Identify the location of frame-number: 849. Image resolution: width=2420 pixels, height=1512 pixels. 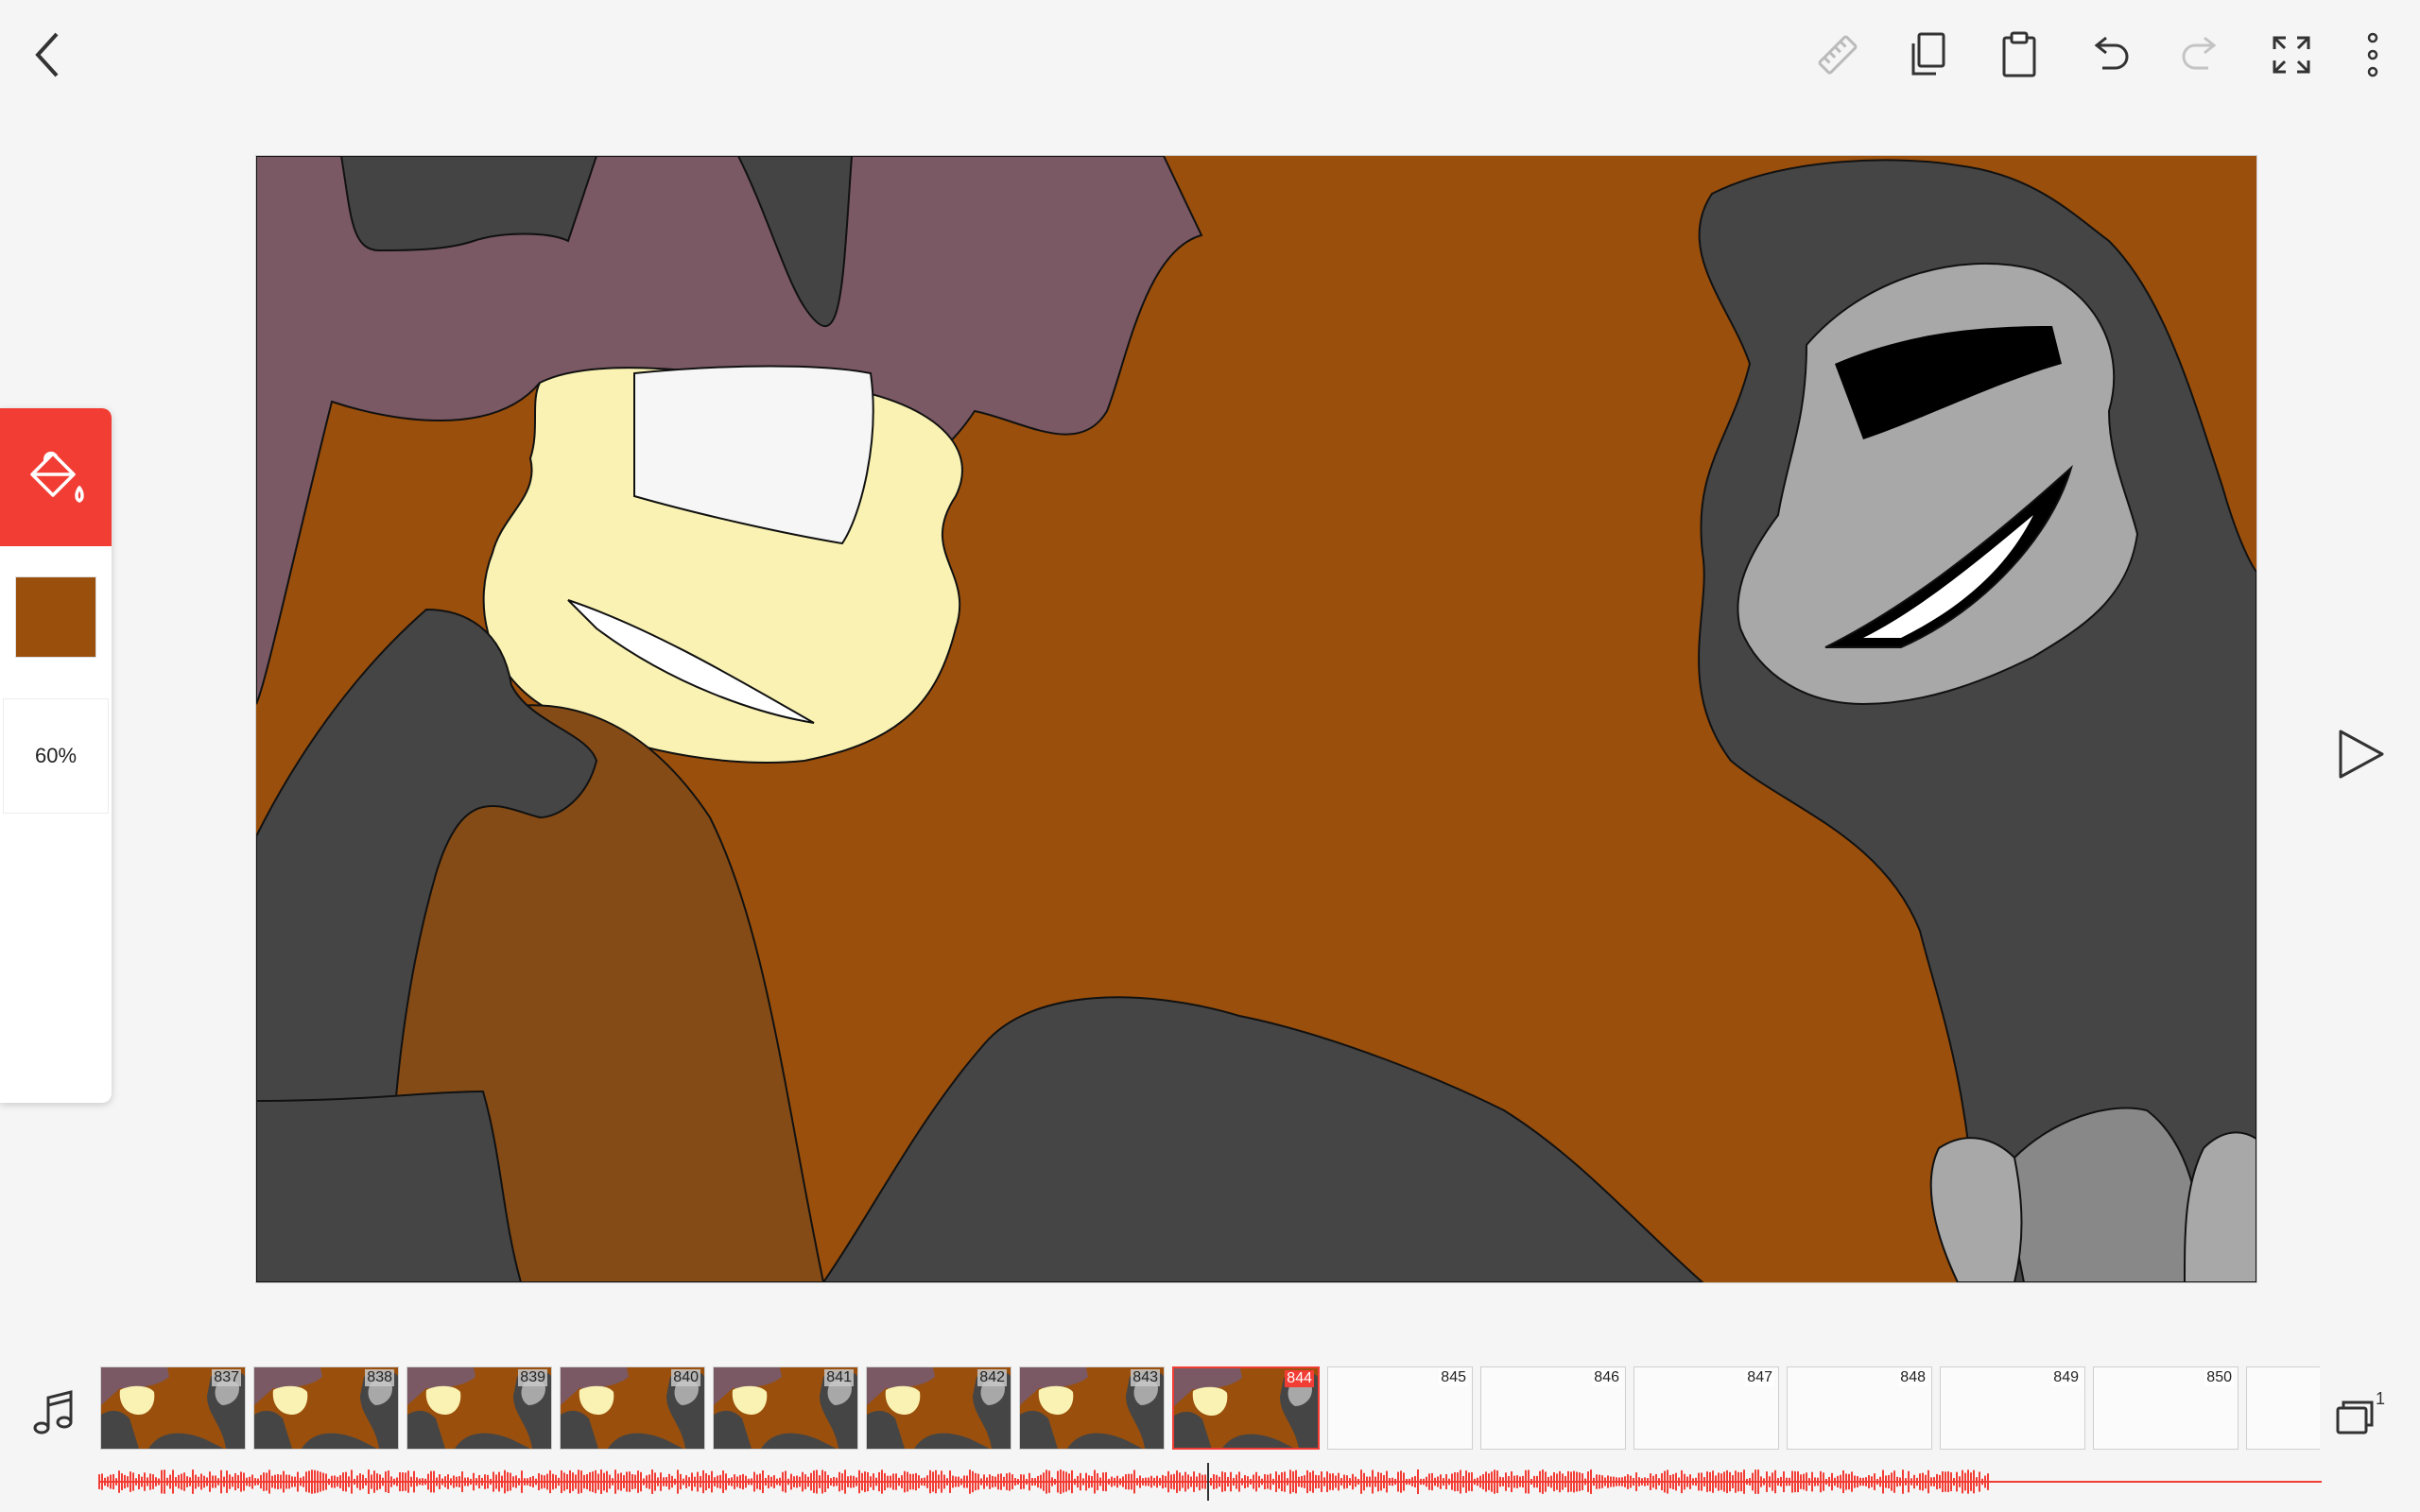
(2066, 1377).